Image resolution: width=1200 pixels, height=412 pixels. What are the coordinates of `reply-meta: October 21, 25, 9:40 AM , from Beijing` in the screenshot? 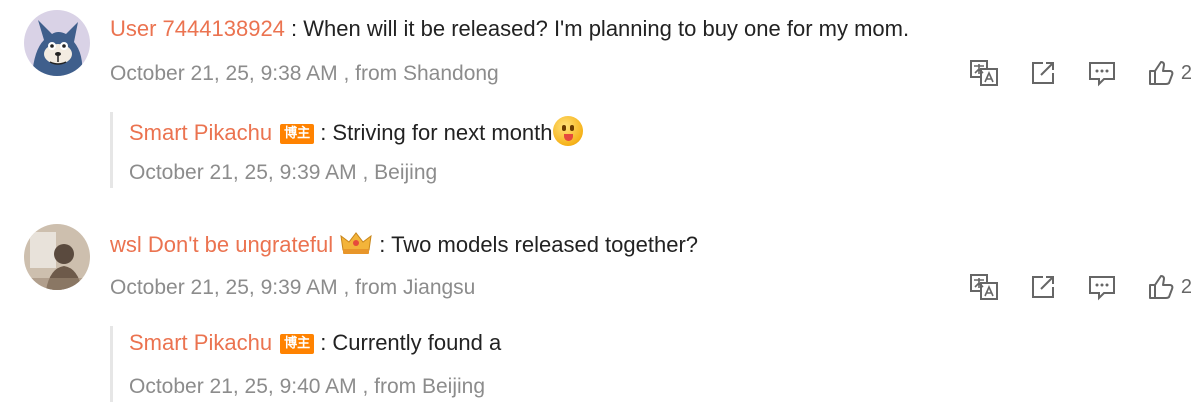 It's located at (307, 386).